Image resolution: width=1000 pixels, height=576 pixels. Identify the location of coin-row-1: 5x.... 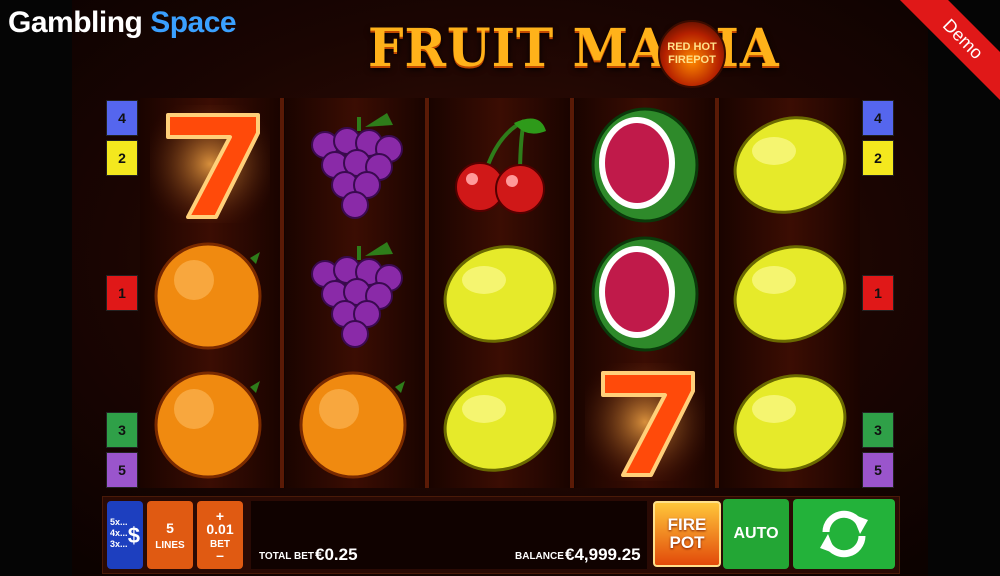
(119, 522).